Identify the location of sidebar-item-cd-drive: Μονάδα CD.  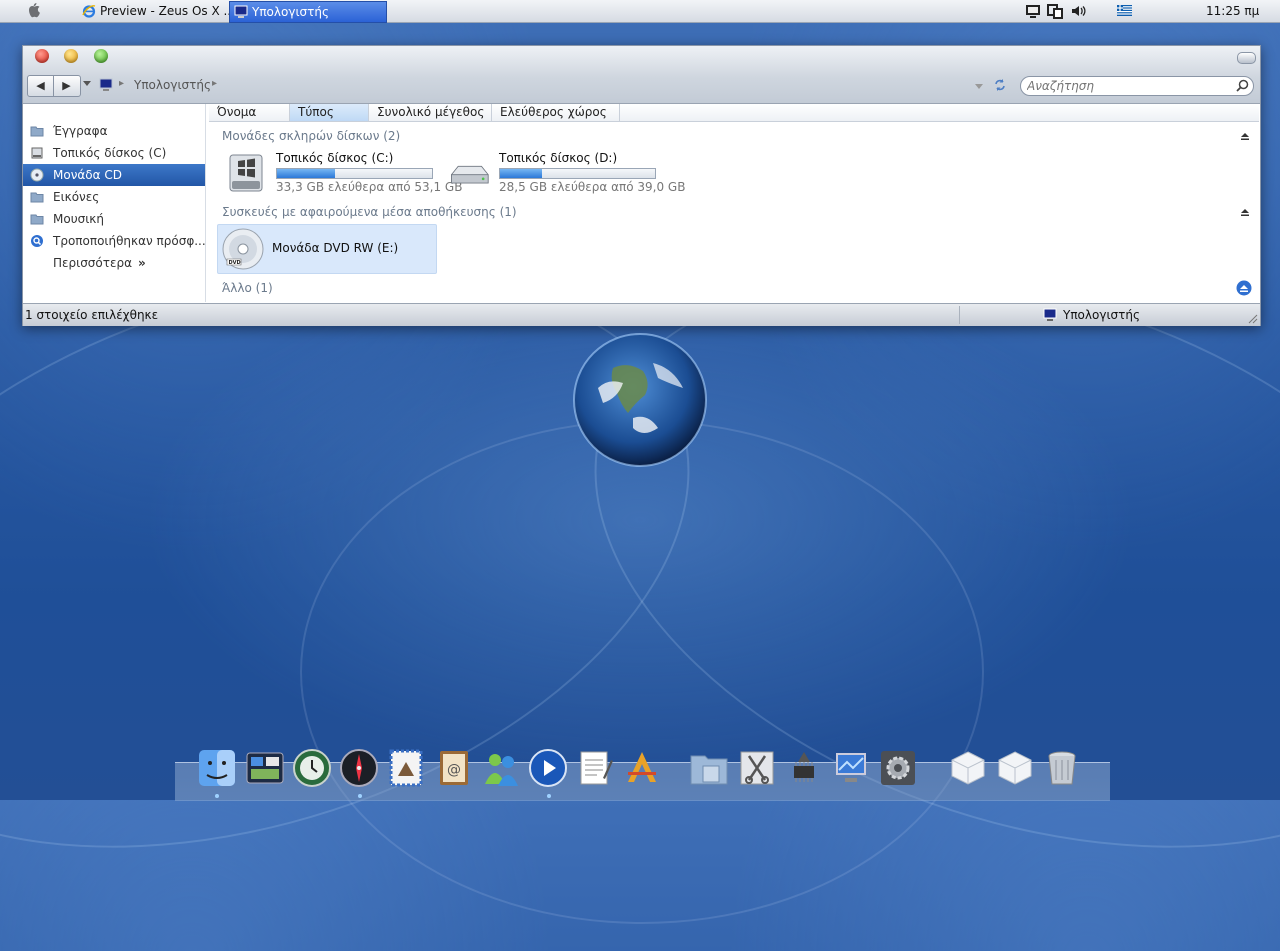
(114, 175).